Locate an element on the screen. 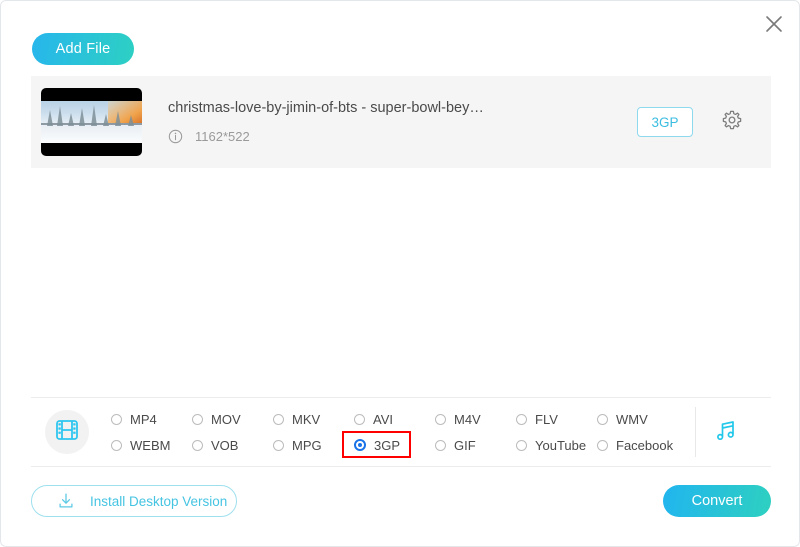 The image size is (800, 547). format-option-gif: GIF is located at coordinates (475, 445).